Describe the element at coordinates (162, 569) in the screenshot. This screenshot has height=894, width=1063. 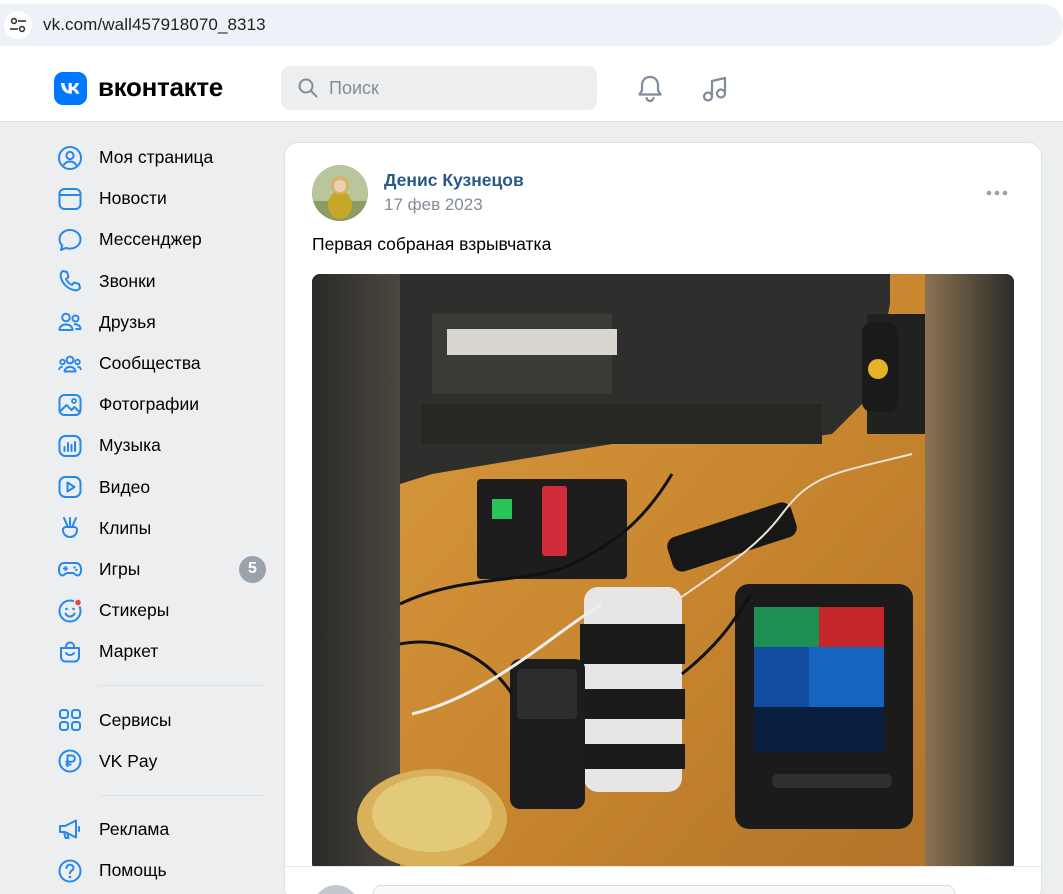
I see `sidebar-item-games: Игры 5` at that location.